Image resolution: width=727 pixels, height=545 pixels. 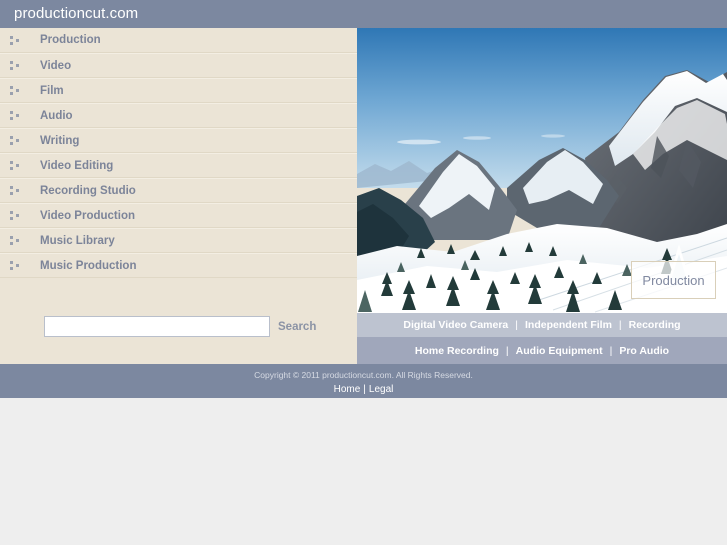 What do you see at coordinates (178, 90) in the screenshot?
I see `sidebar-item-film: Film` at bounding box center [178, 90].